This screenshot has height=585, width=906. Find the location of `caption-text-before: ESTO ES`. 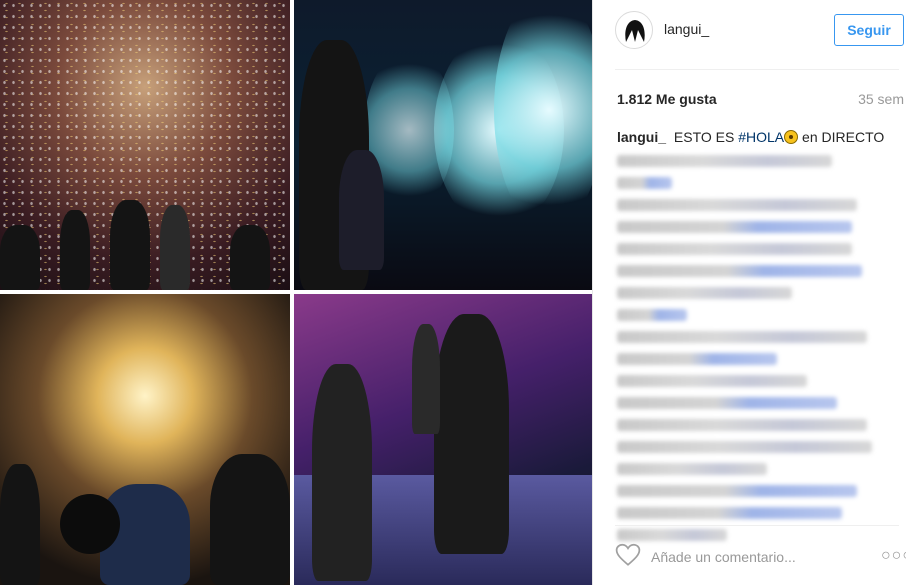

caption-text-before: ESTO ES is located at coordinates (704, 137).